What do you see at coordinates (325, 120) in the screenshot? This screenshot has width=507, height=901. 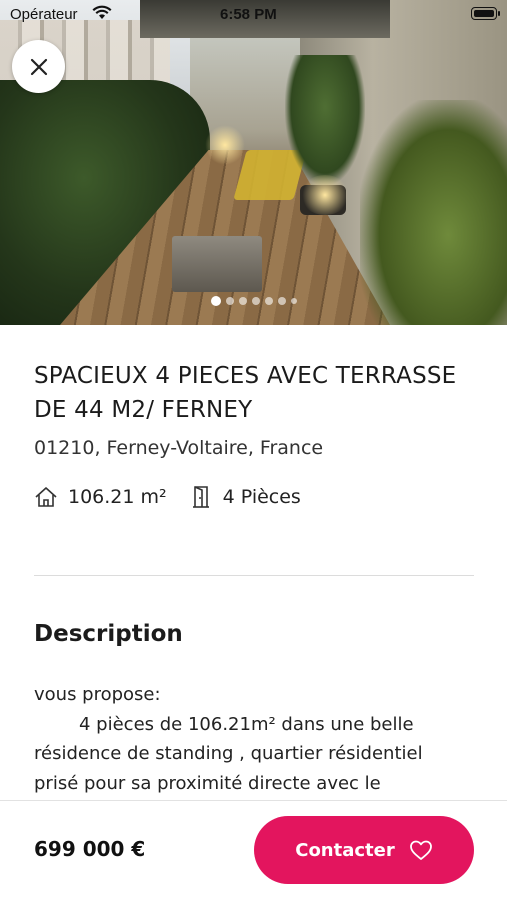 I see `photo-tree` at bounding box center [325, 120].